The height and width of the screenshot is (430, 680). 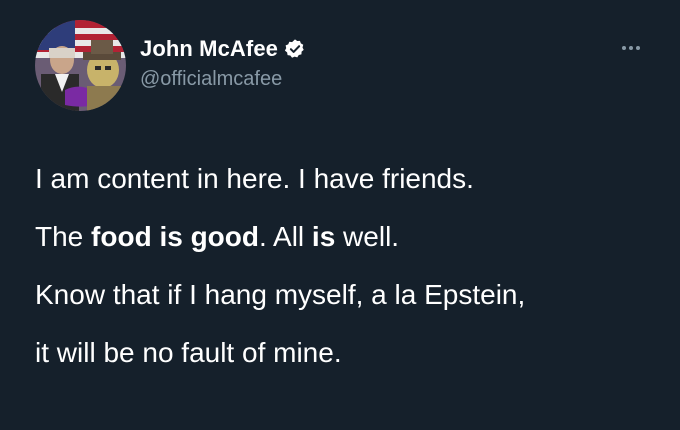 I want to click on tweet-line: it will be no fault of mine., so click(x=188, y=352).